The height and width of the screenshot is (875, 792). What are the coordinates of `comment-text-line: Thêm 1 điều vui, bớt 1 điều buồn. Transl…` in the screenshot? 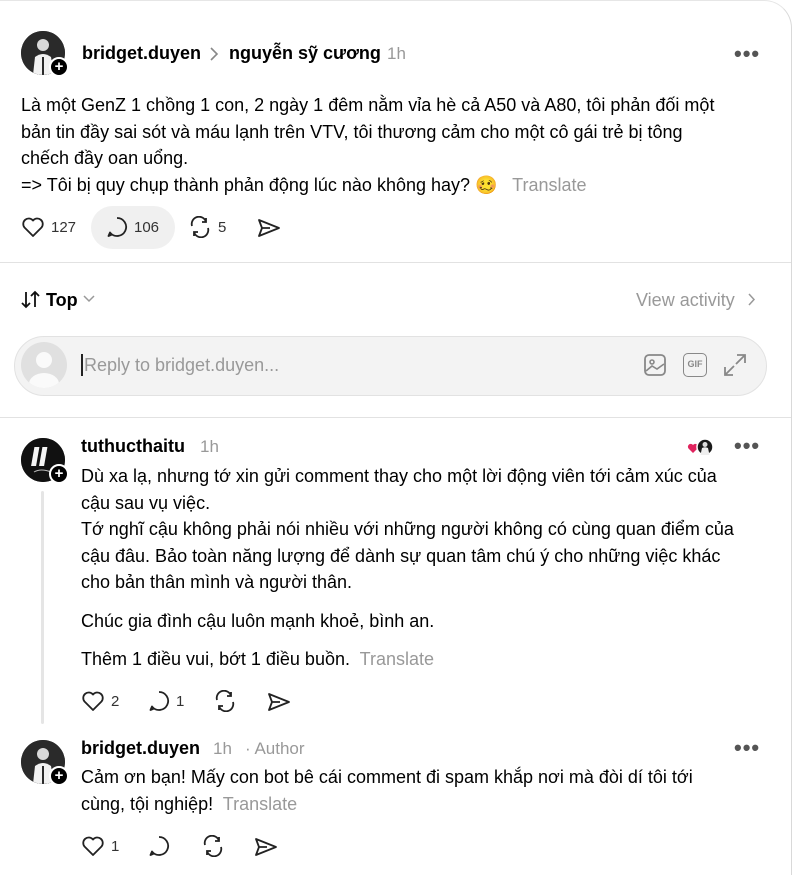 It's located at (258, 659).